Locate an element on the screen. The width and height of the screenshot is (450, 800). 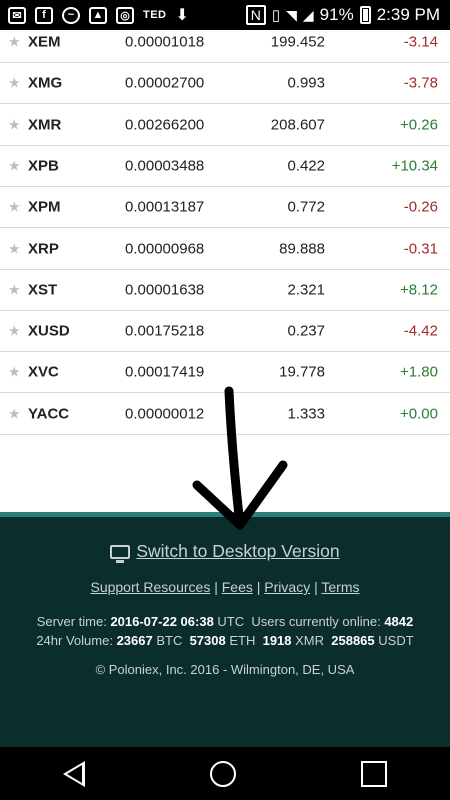
volume: 2.321 is located at coordinates (306, 290).